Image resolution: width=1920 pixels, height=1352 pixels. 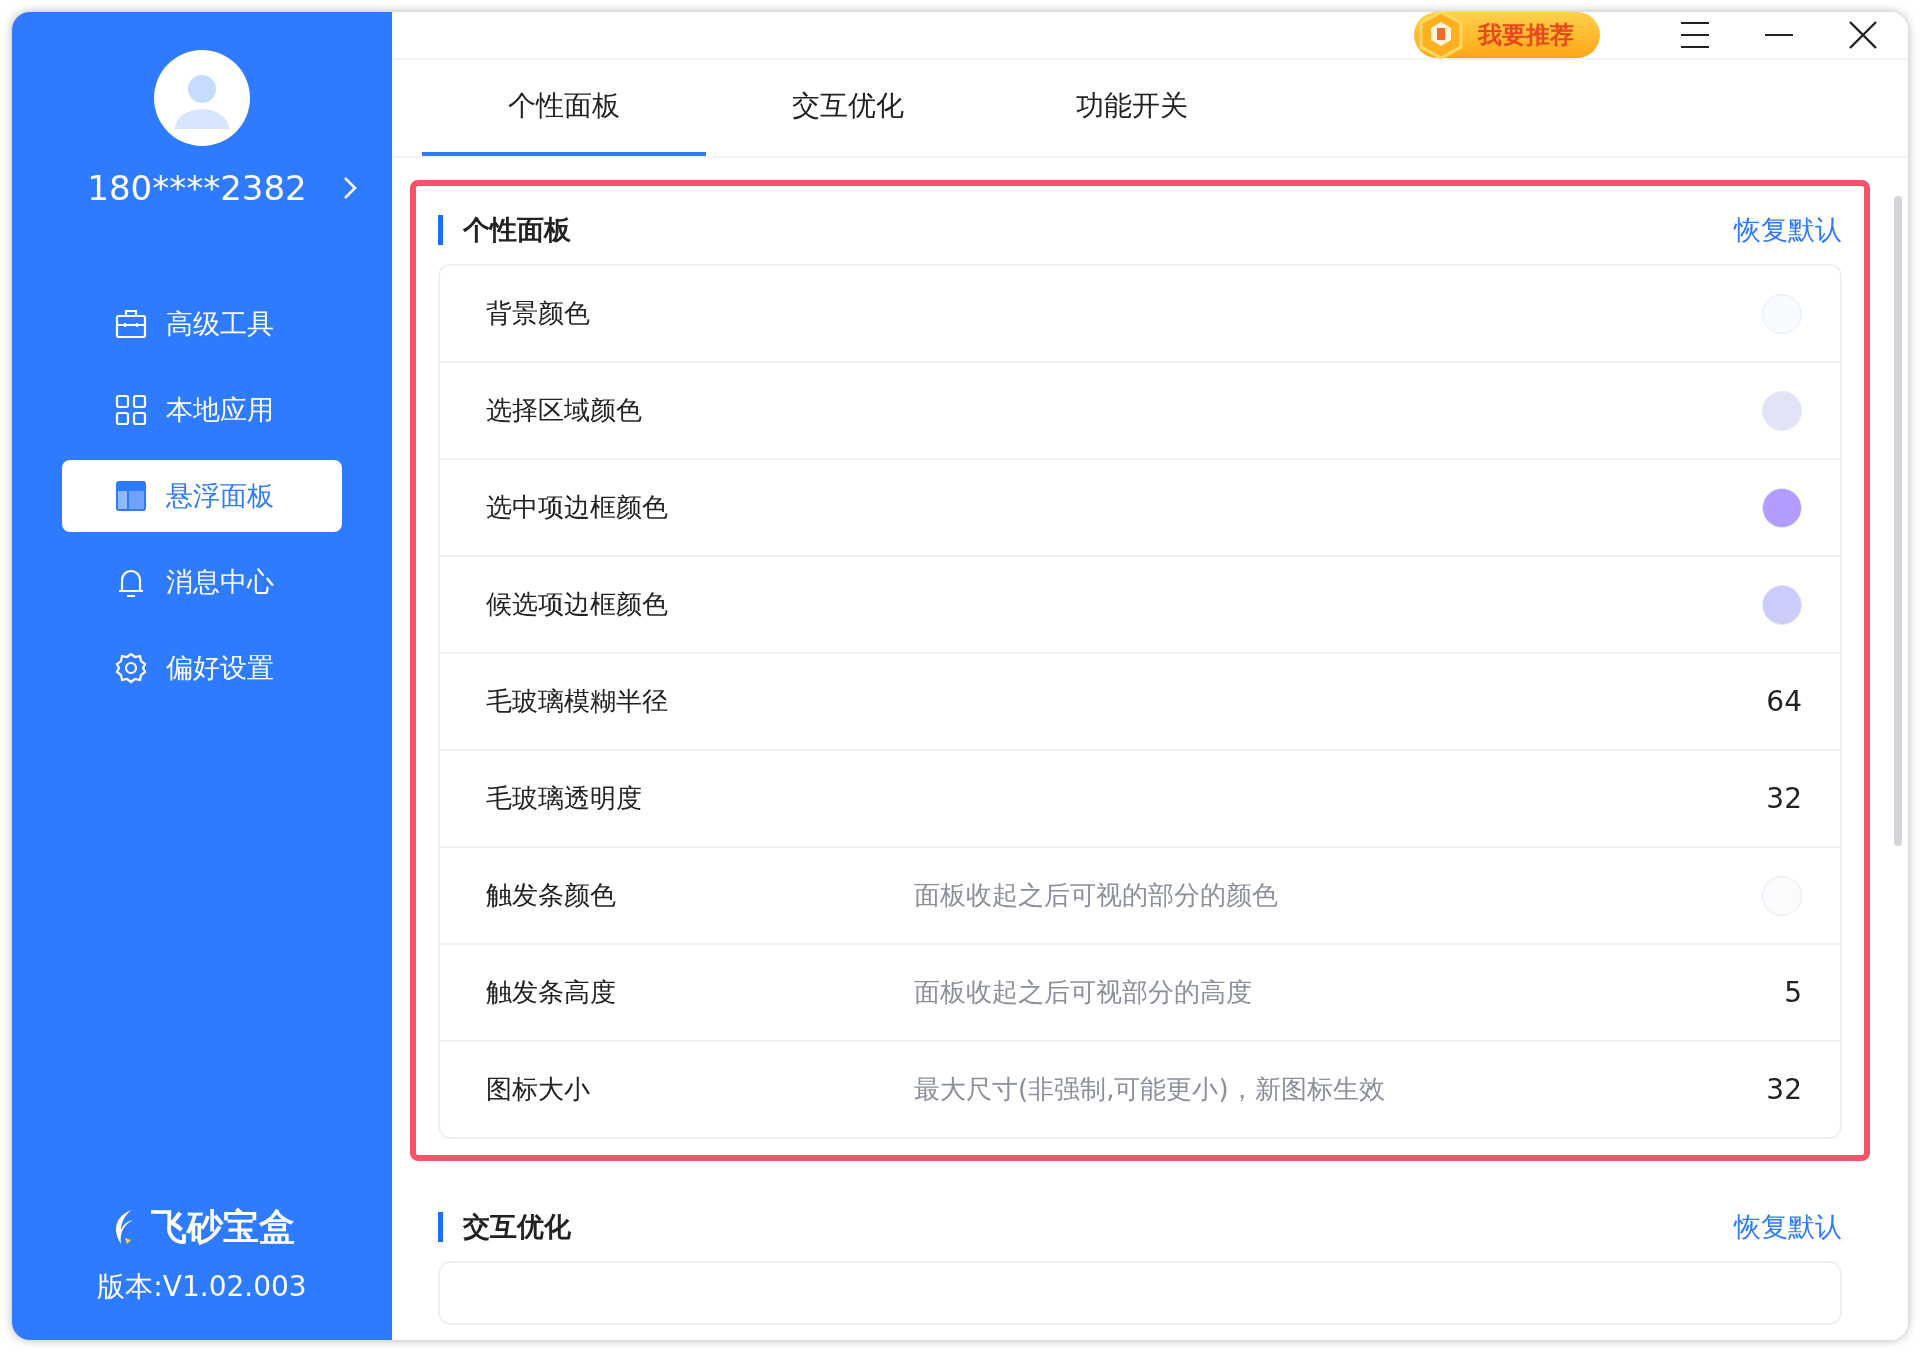 I want to click on setting-value: 64, so click(x=1782, y=701).